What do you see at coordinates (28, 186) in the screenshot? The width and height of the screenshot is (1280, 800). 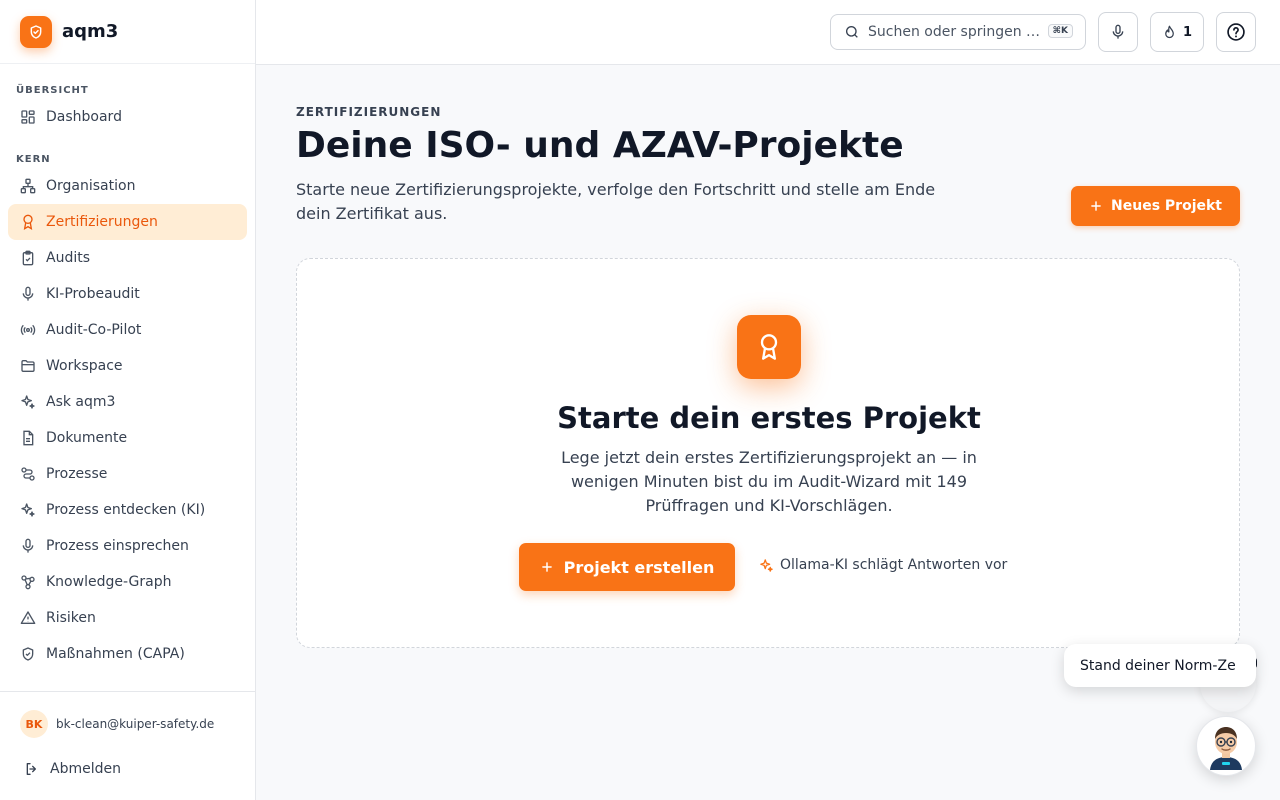 I see `org-chart-icon` at bounding box center [28, 186].